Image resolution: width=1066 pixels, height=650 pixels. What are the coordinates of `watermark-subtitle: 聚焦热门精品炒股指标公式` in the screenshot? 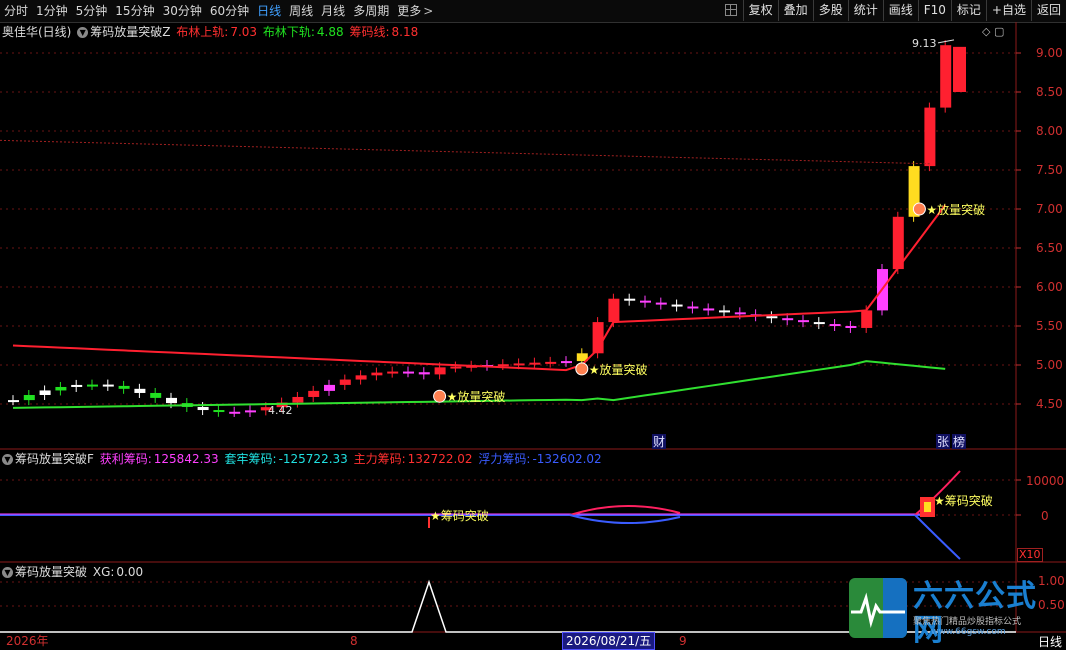 It's located at (967, 622).